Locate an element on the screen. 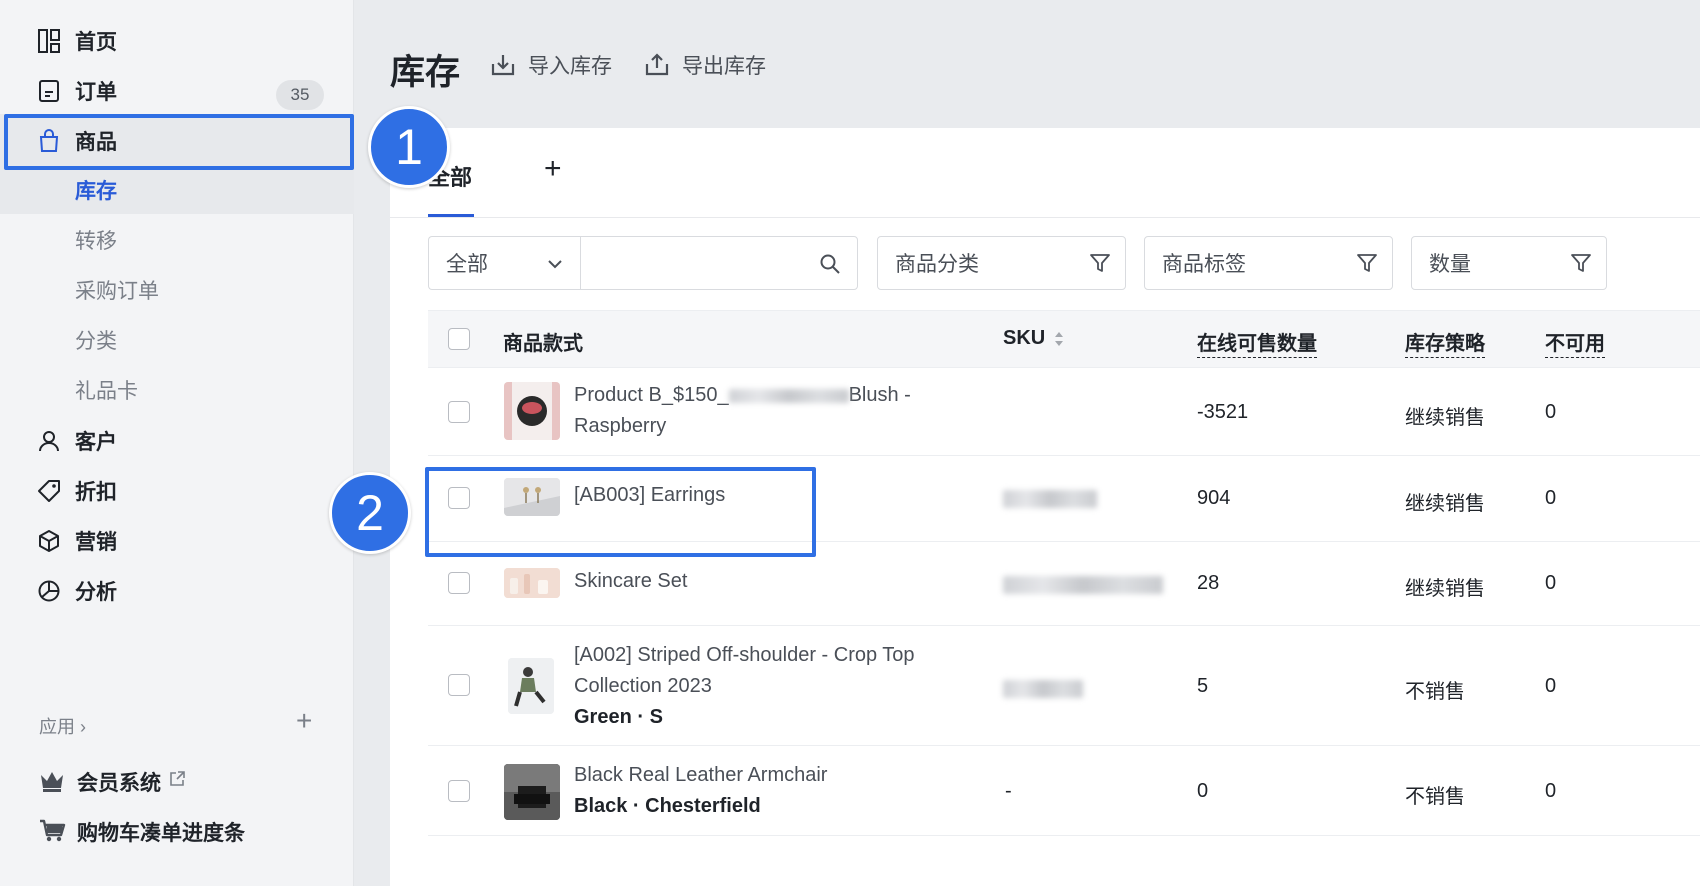  column-header-available: 在线可售数量 is located at coordinates (1257, 342).